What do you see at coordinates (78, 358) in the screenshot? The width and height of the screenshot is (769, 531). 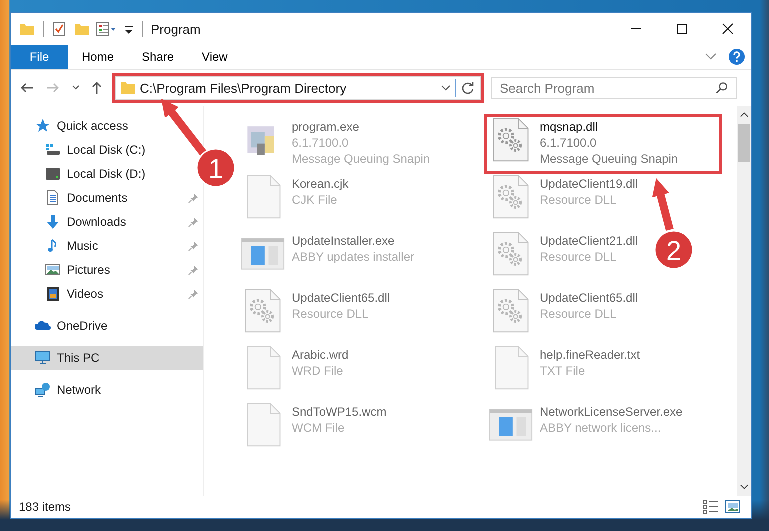 I see `nav-label: This PC` at bounding box center [78, 358].